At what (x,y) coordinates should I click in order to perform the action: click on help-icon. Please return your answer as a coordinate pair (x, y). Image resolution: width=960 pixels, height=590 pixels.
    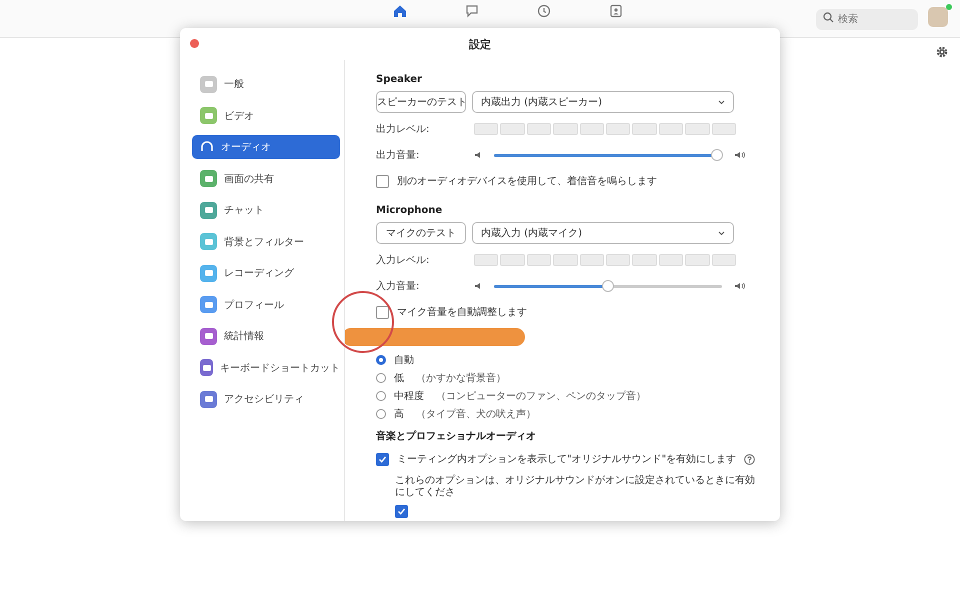
    Looking at the image, I should click on (750, 459).